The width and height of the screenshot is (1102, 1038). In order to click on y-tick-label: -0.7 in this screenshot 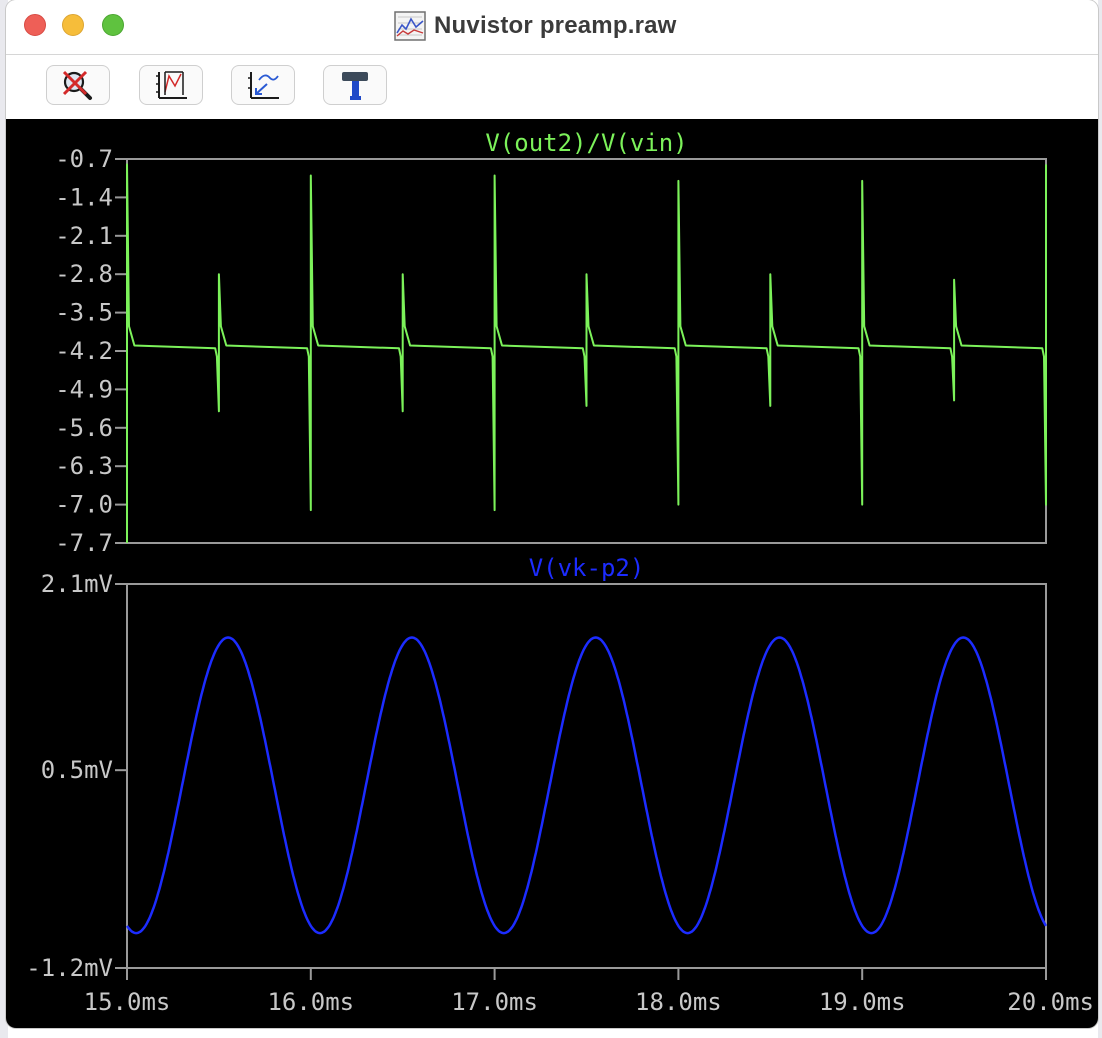, I will do `click(84, 159)`.